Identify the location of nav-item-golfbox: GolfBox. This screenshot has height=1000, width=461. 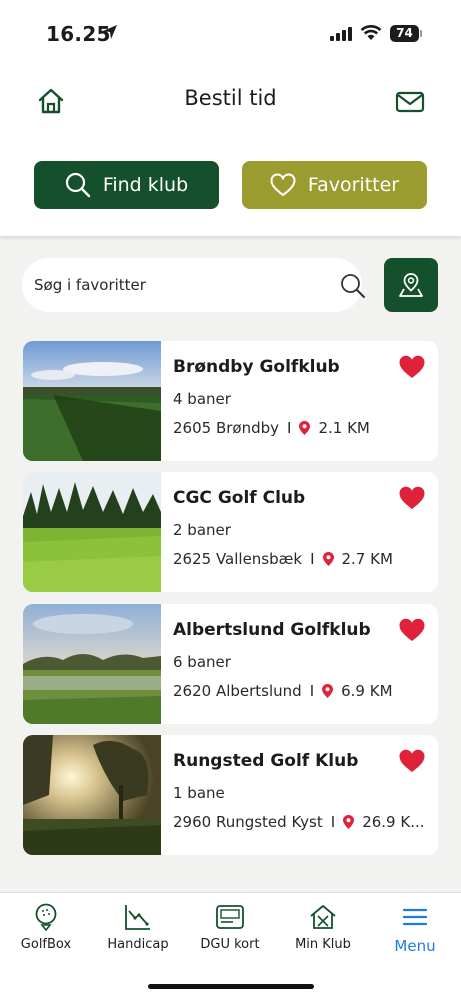
(46, 927).